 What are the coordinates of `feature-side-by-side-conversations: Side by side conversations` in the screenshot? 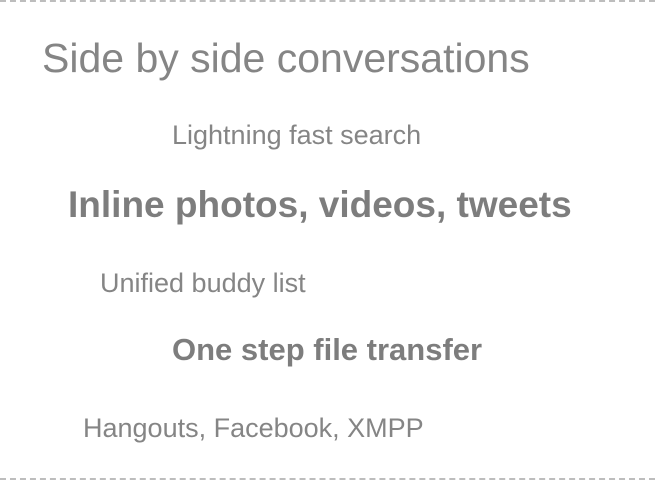 It's located at (286, 58).